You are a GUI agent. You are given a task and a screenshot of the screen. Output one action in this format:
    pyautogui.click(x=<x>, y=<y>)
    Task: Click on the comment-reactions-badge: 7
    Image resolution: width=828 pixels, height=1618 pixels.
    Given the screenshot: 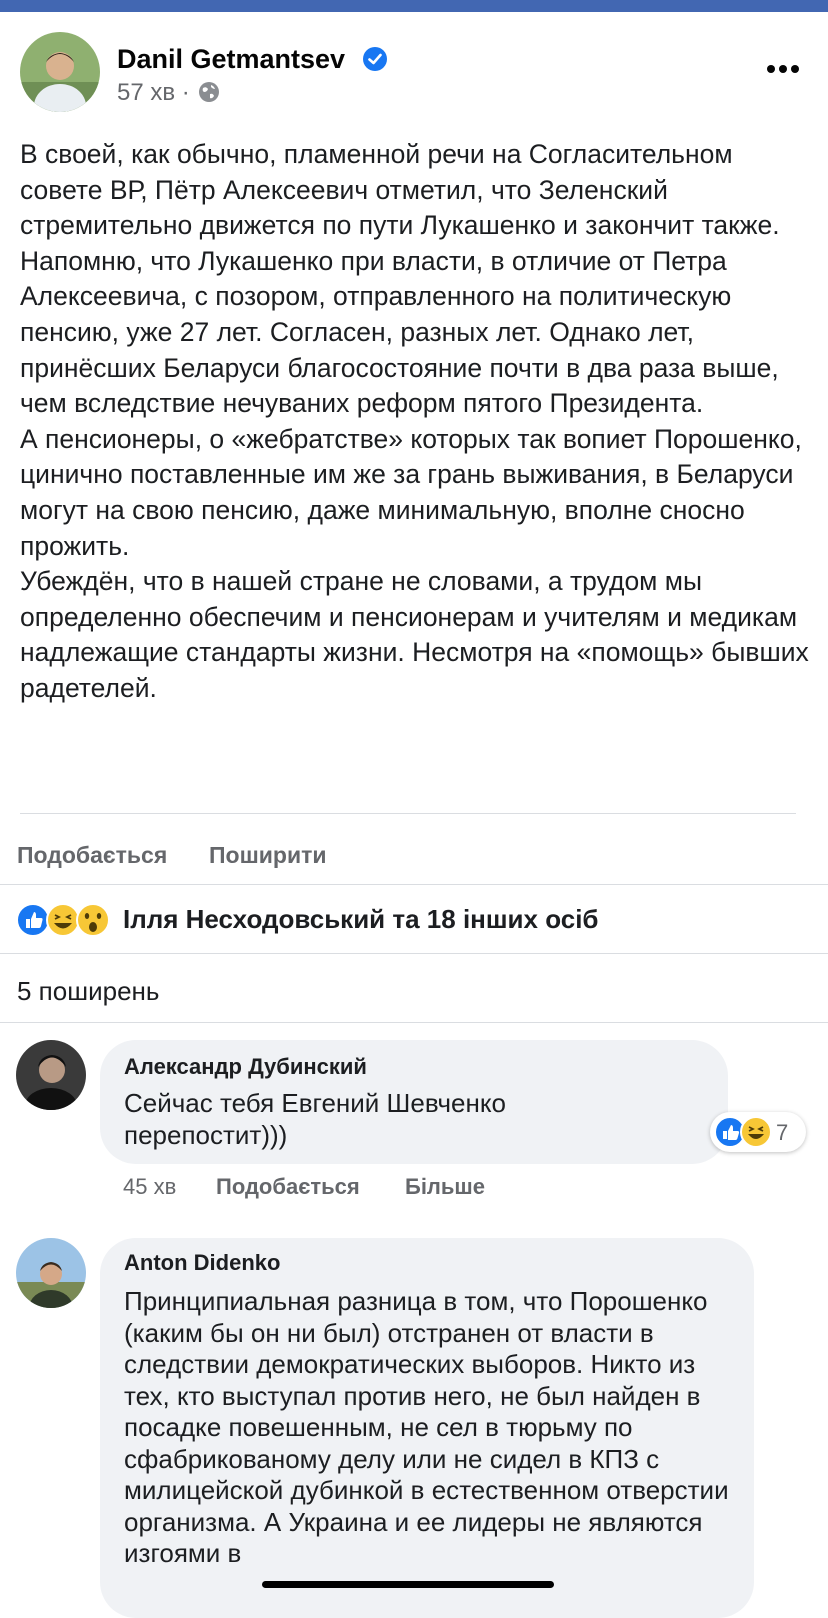 What is the action you would take?
    pyautogui.click(x=758, y=1132)
    